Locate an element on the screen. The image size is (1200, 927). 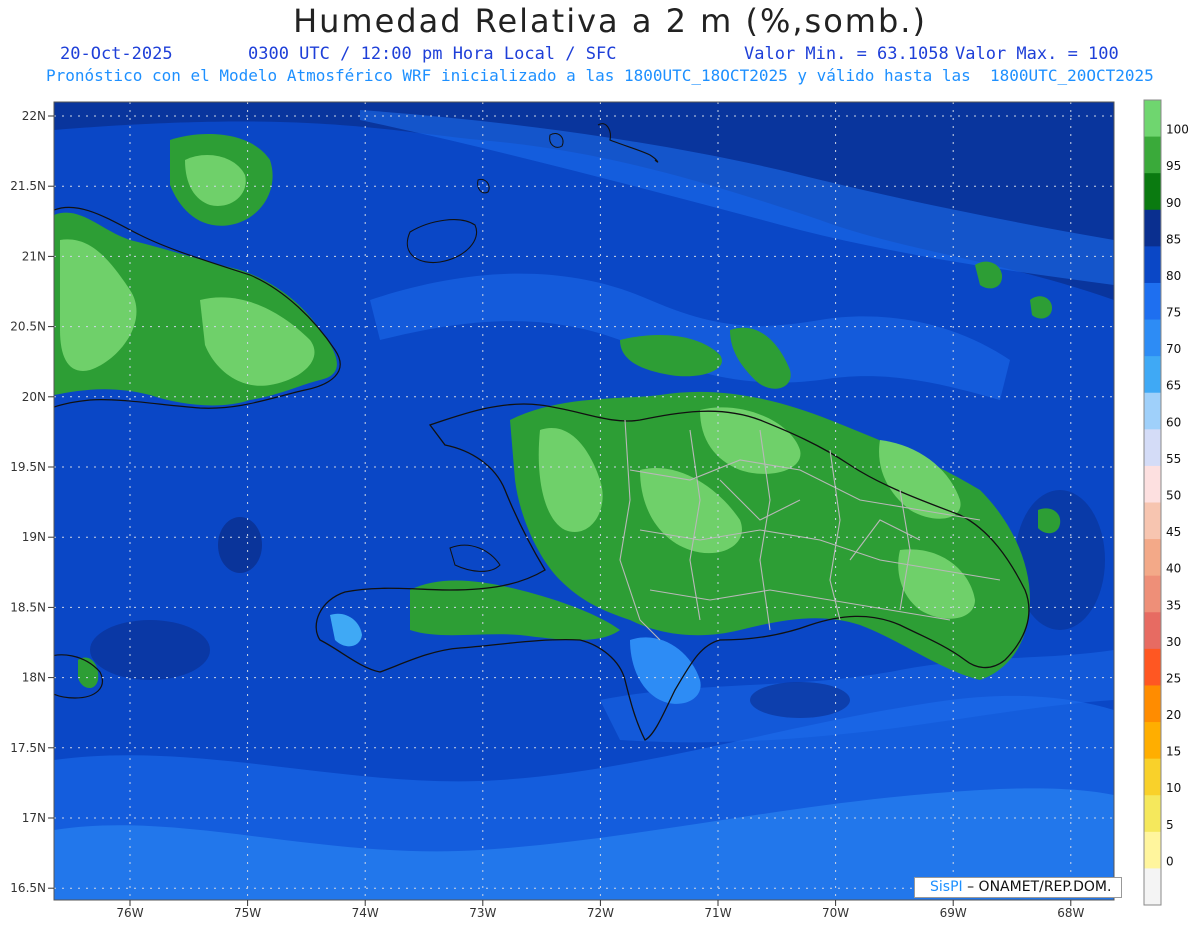
lon-label: 74W is located at coordinates (365, 913).